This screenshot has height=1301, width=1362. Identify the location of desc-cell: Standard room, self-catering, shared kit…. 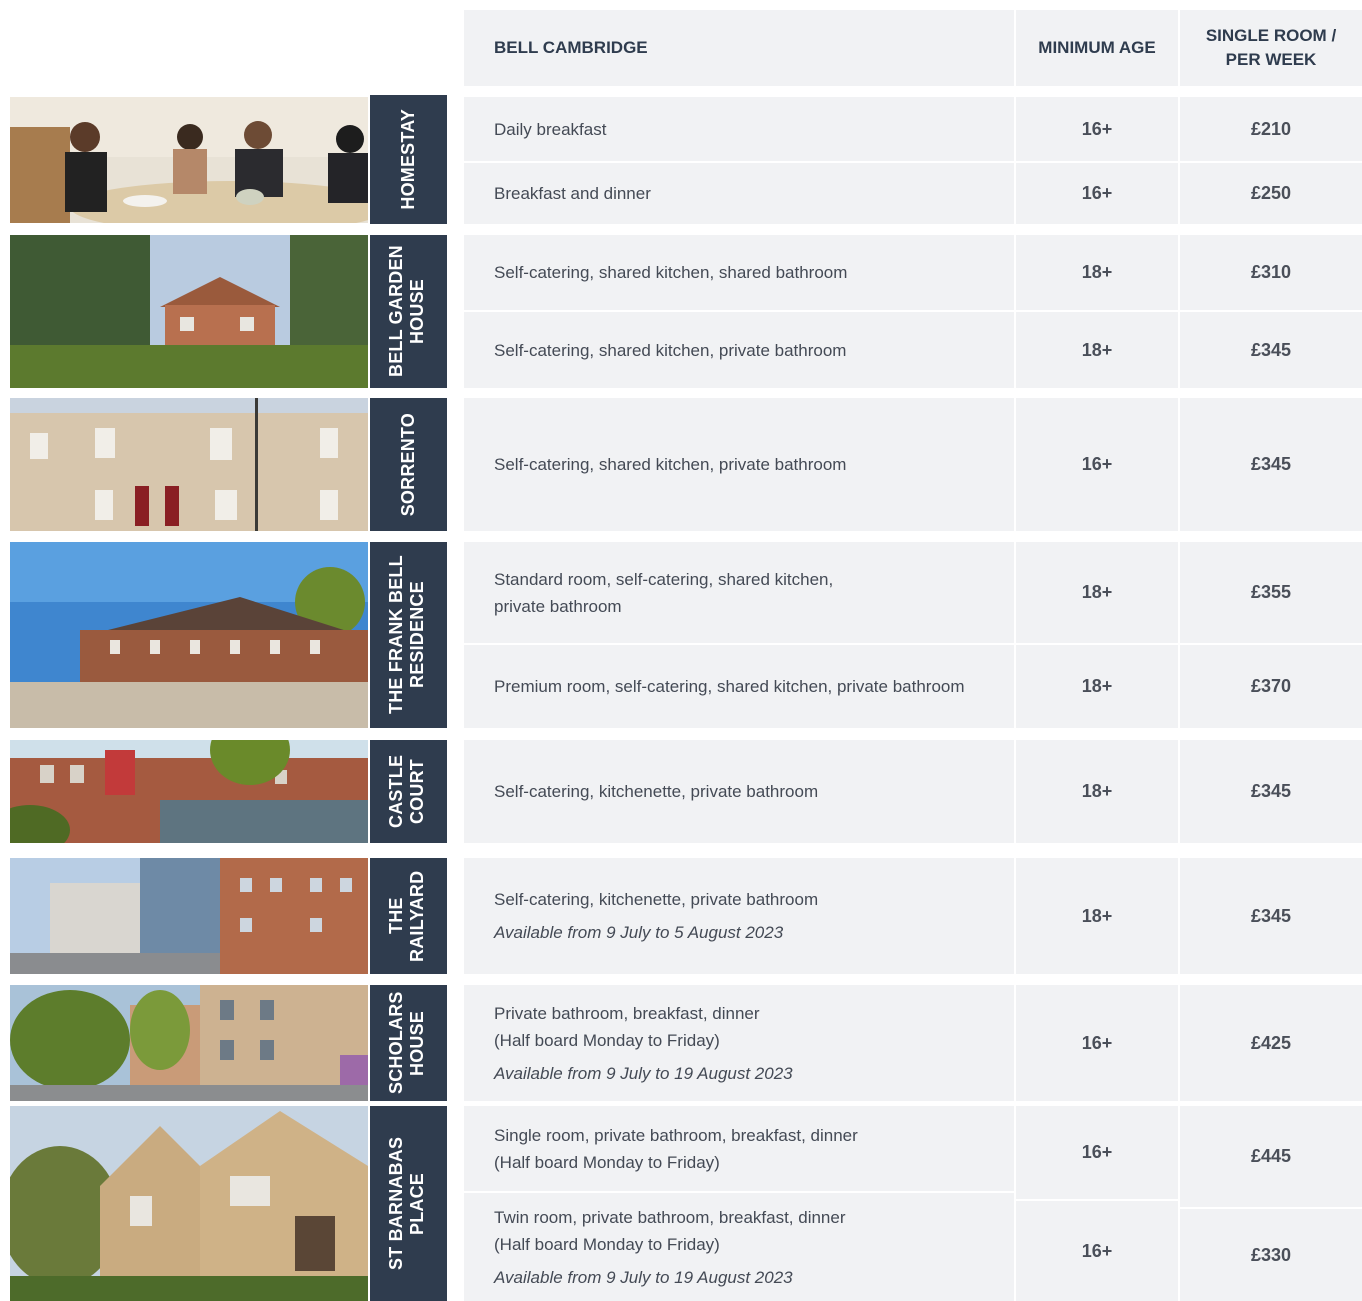
(739, 592).